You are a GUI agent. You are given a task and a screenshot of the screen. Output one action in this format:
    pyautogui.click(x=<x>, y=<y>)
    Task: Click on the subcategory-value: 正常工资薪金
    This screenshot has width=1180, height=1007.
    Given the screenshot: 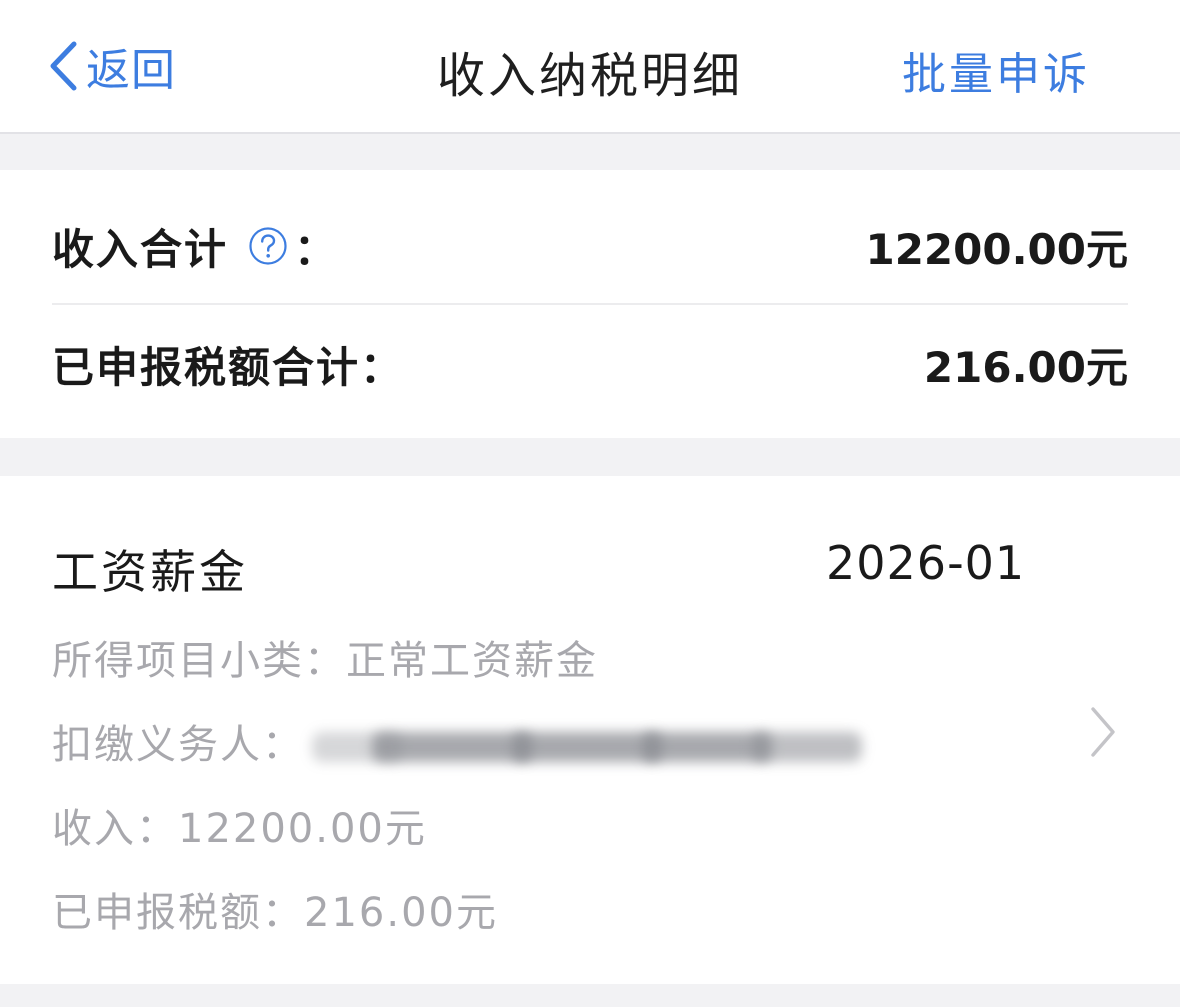 What is the action you would take?
    pyautogui.click(x=472, y=661)
    